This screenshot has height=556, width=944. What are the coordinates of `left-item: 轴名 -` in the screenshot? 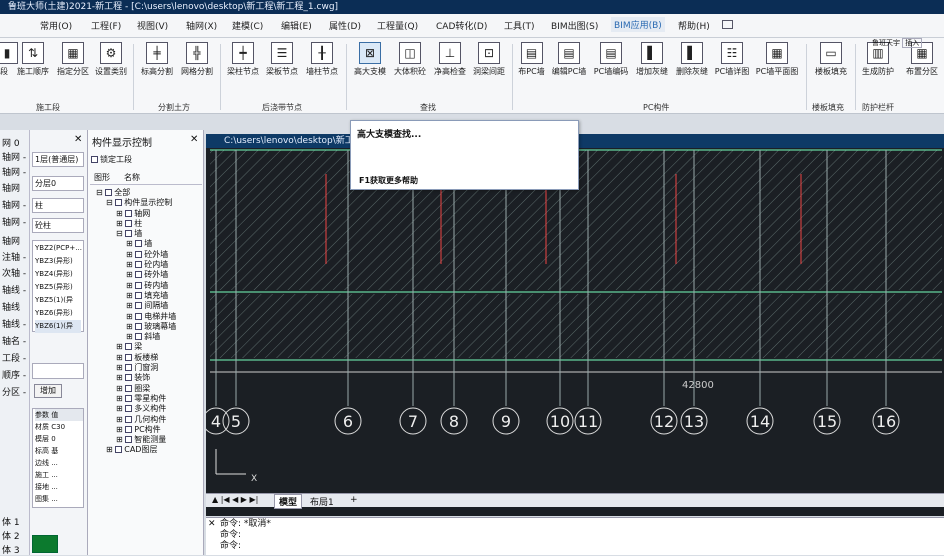 It's located at (14, 340).